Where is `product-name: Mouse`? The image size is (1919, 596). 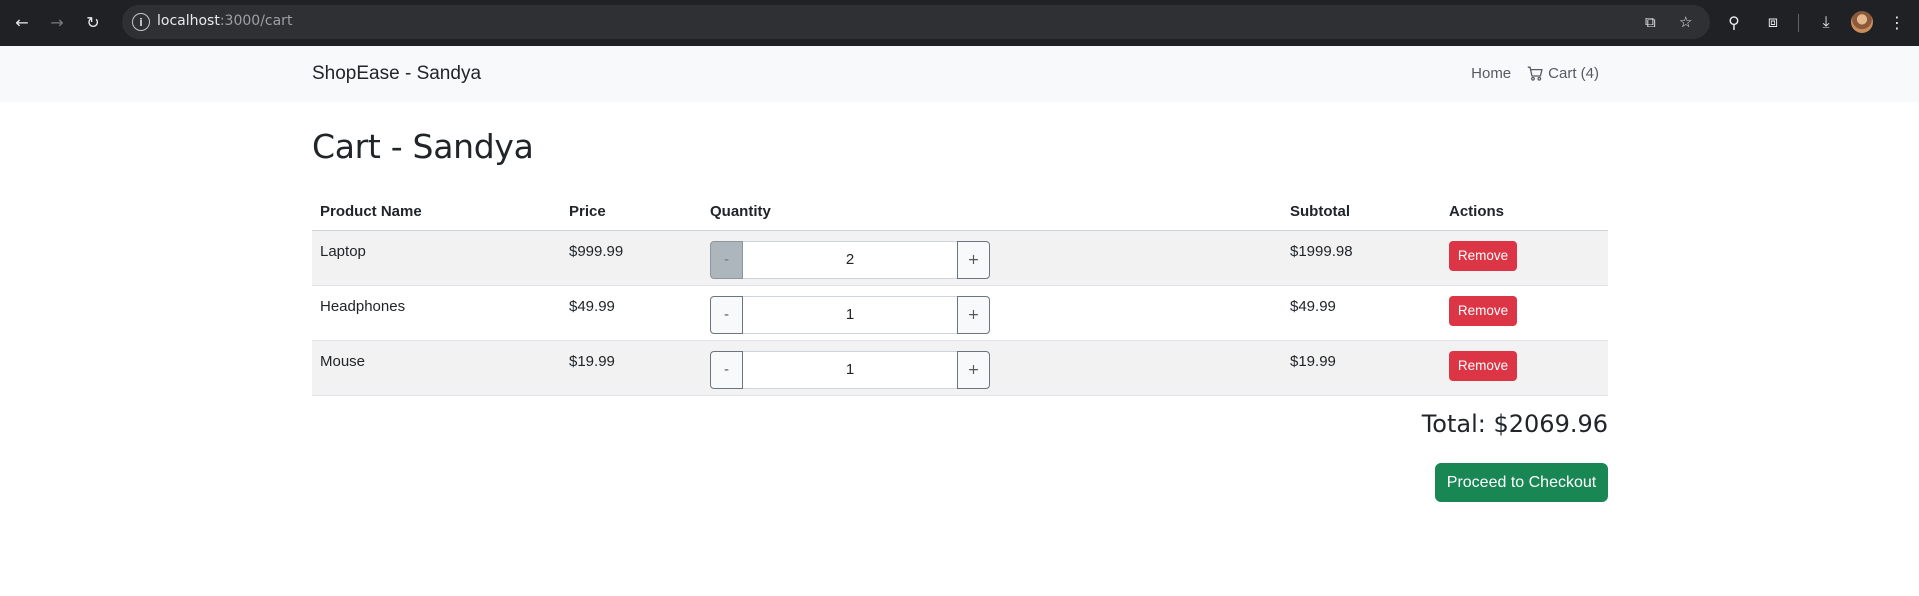
product-name: Mouse is located at coordinates (436, 368).